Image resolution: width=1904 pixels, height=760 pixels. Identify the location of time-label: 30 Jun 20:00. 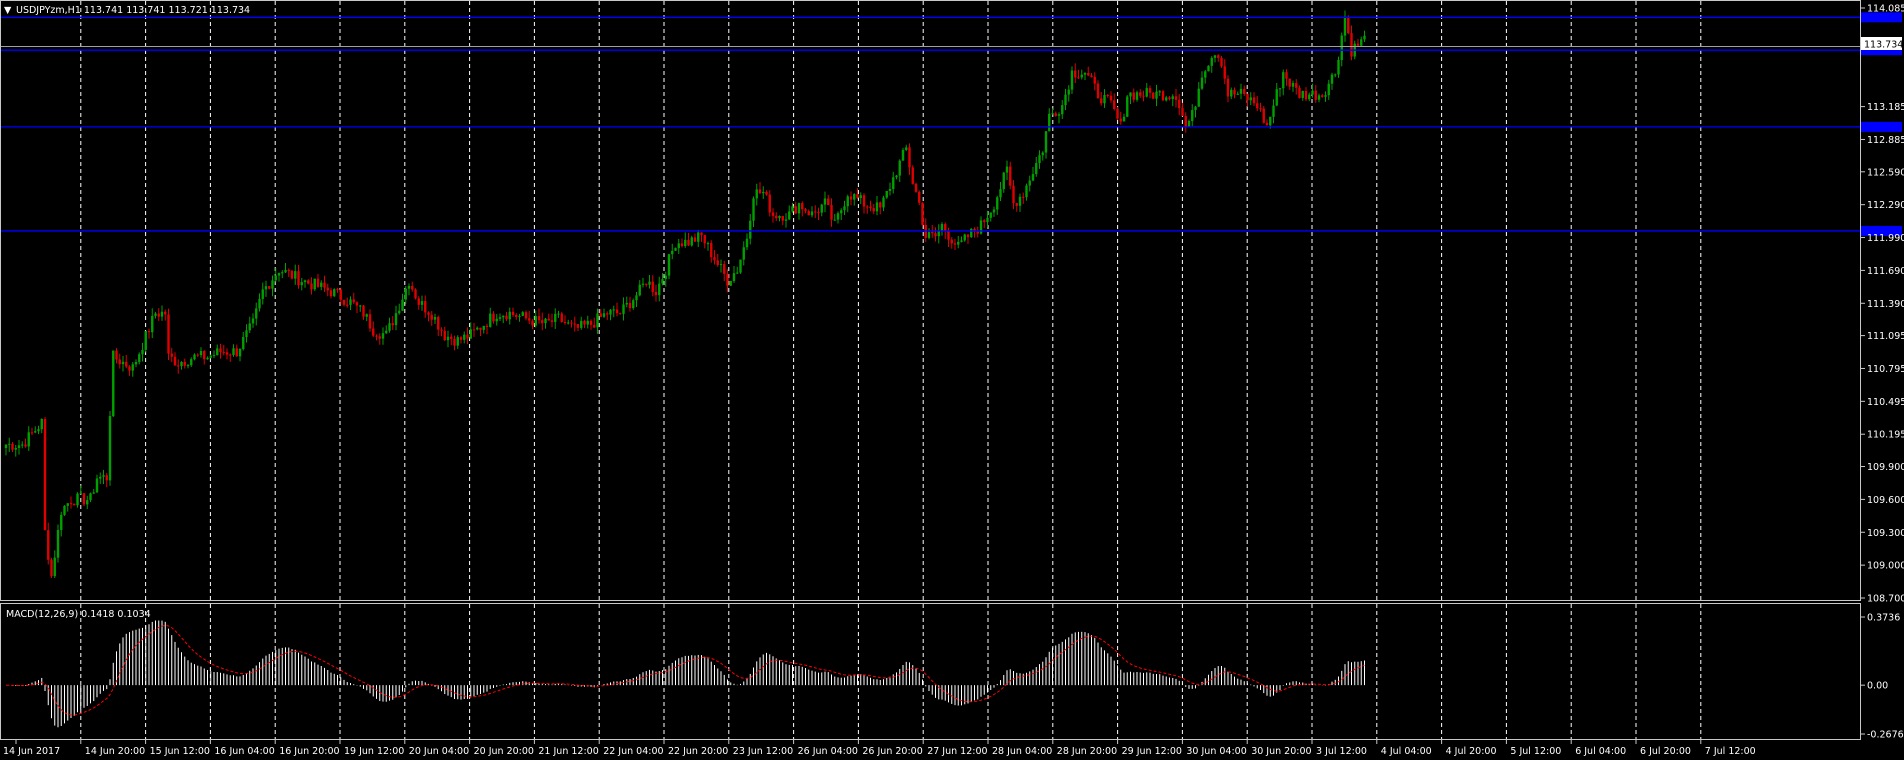
(1281, 751).